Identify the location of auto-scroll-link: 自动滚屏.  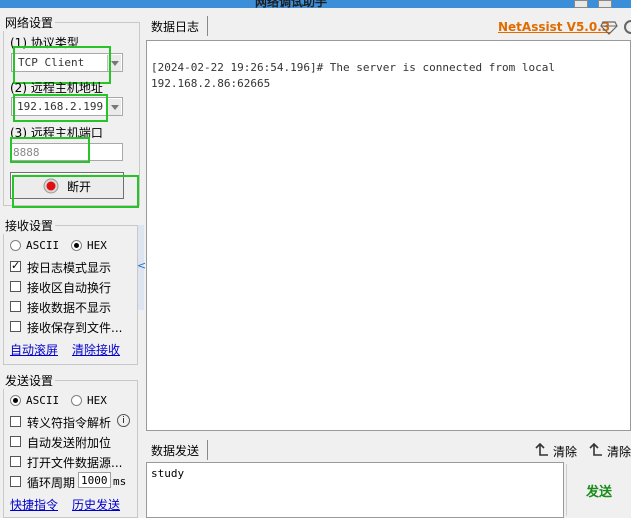
(34, 349).